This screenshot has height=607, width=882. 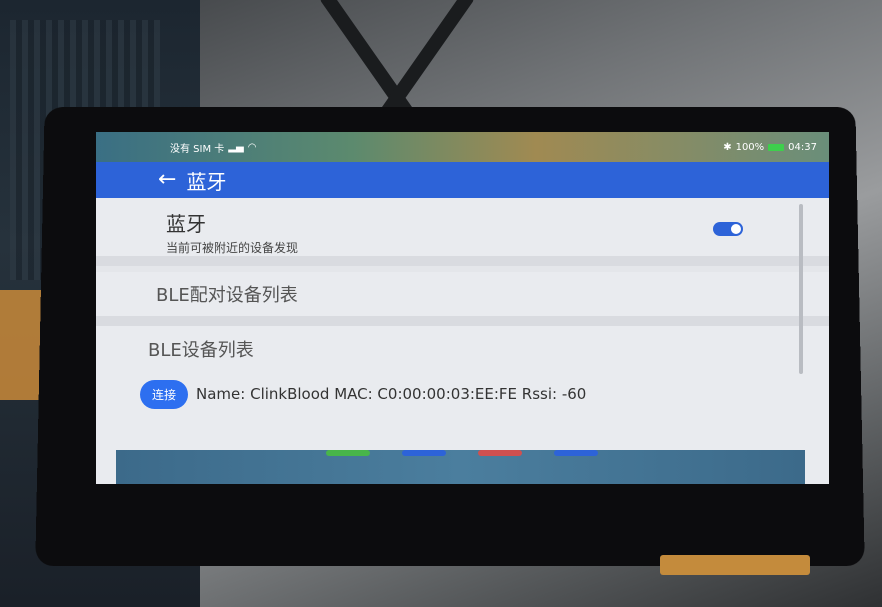 I want to click on sim-status: 没有 SIM 卡, so click(x=197, y=149).